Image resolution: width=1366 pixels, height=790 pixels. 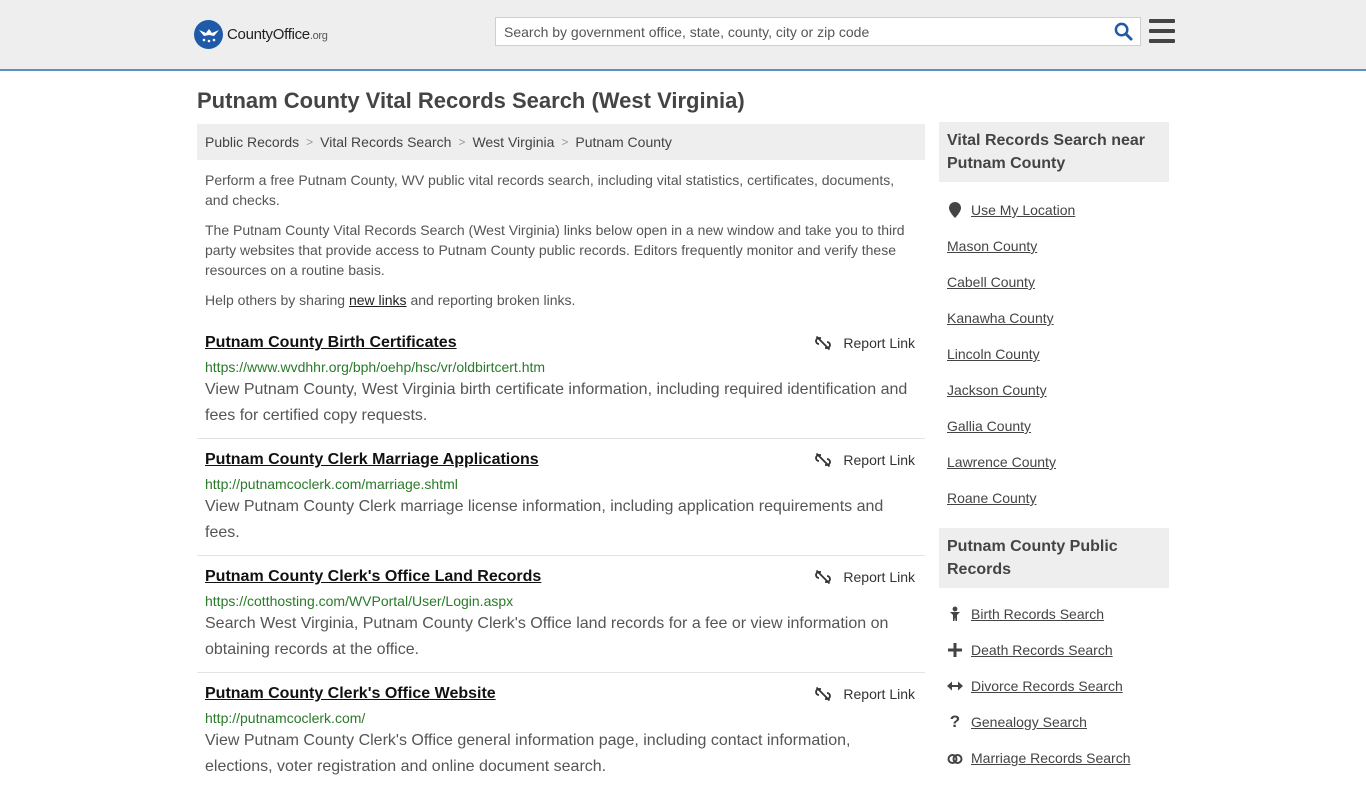 What do you see at coordinates (1054, 462) in the screenshot?
I see `sidebar-item-county: Lawrence County` at bounding box center [1054, 462].